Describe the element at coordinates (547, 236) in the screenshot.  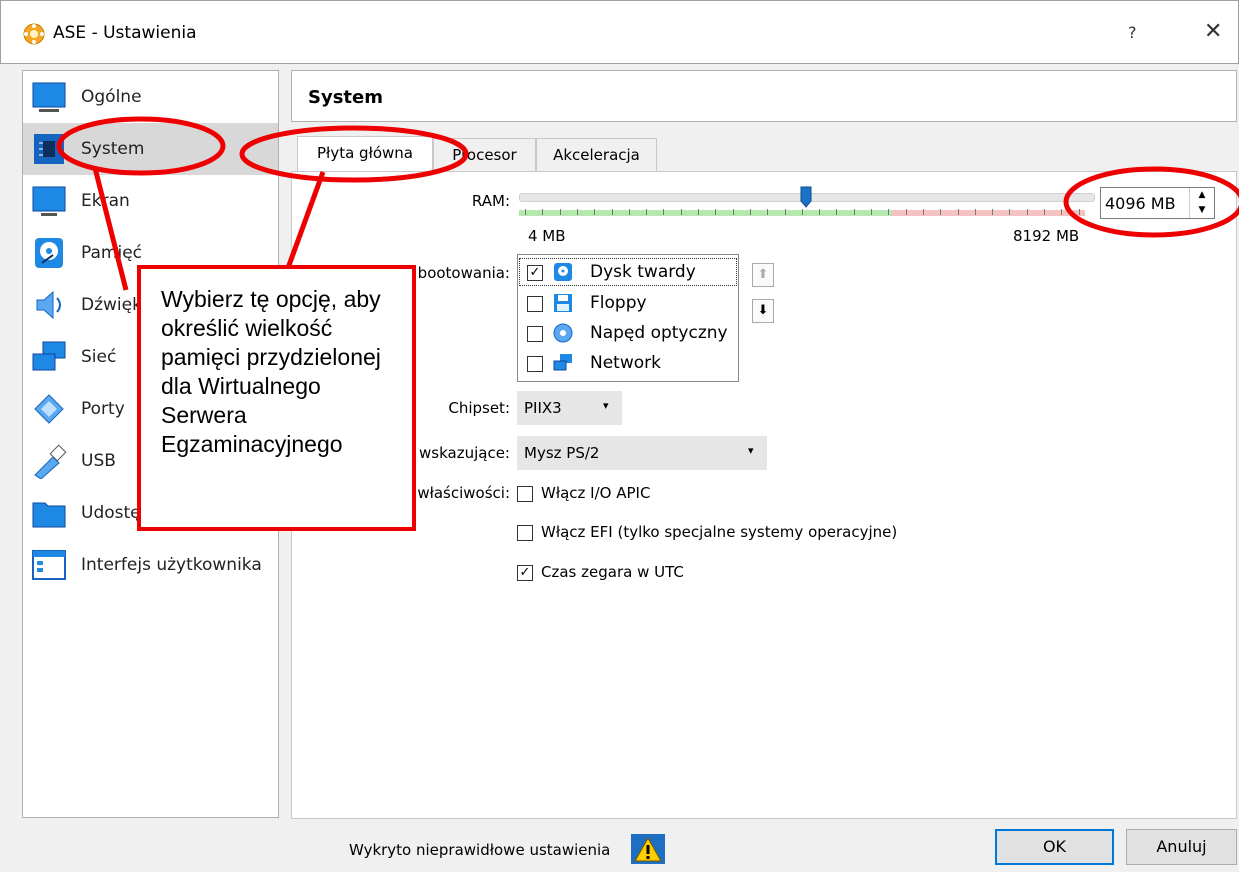
I see `ram-min-label: 4 MB` at that location.